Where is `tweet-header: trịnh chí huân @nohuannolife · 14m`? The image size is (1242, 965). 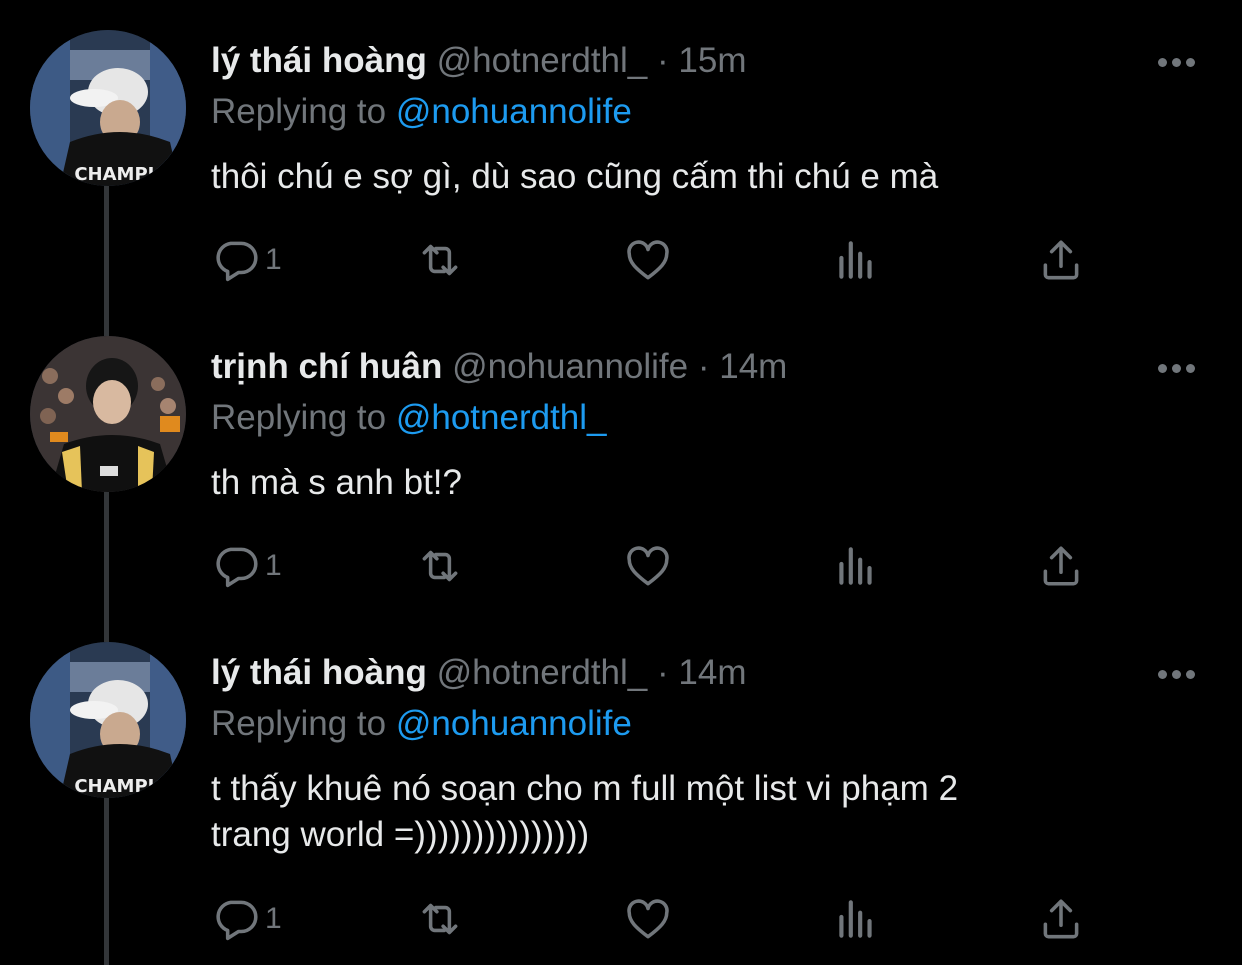 tweet-header: trịnh chí huân @nohuannolife · 14m is located at coordinates (499, 367).